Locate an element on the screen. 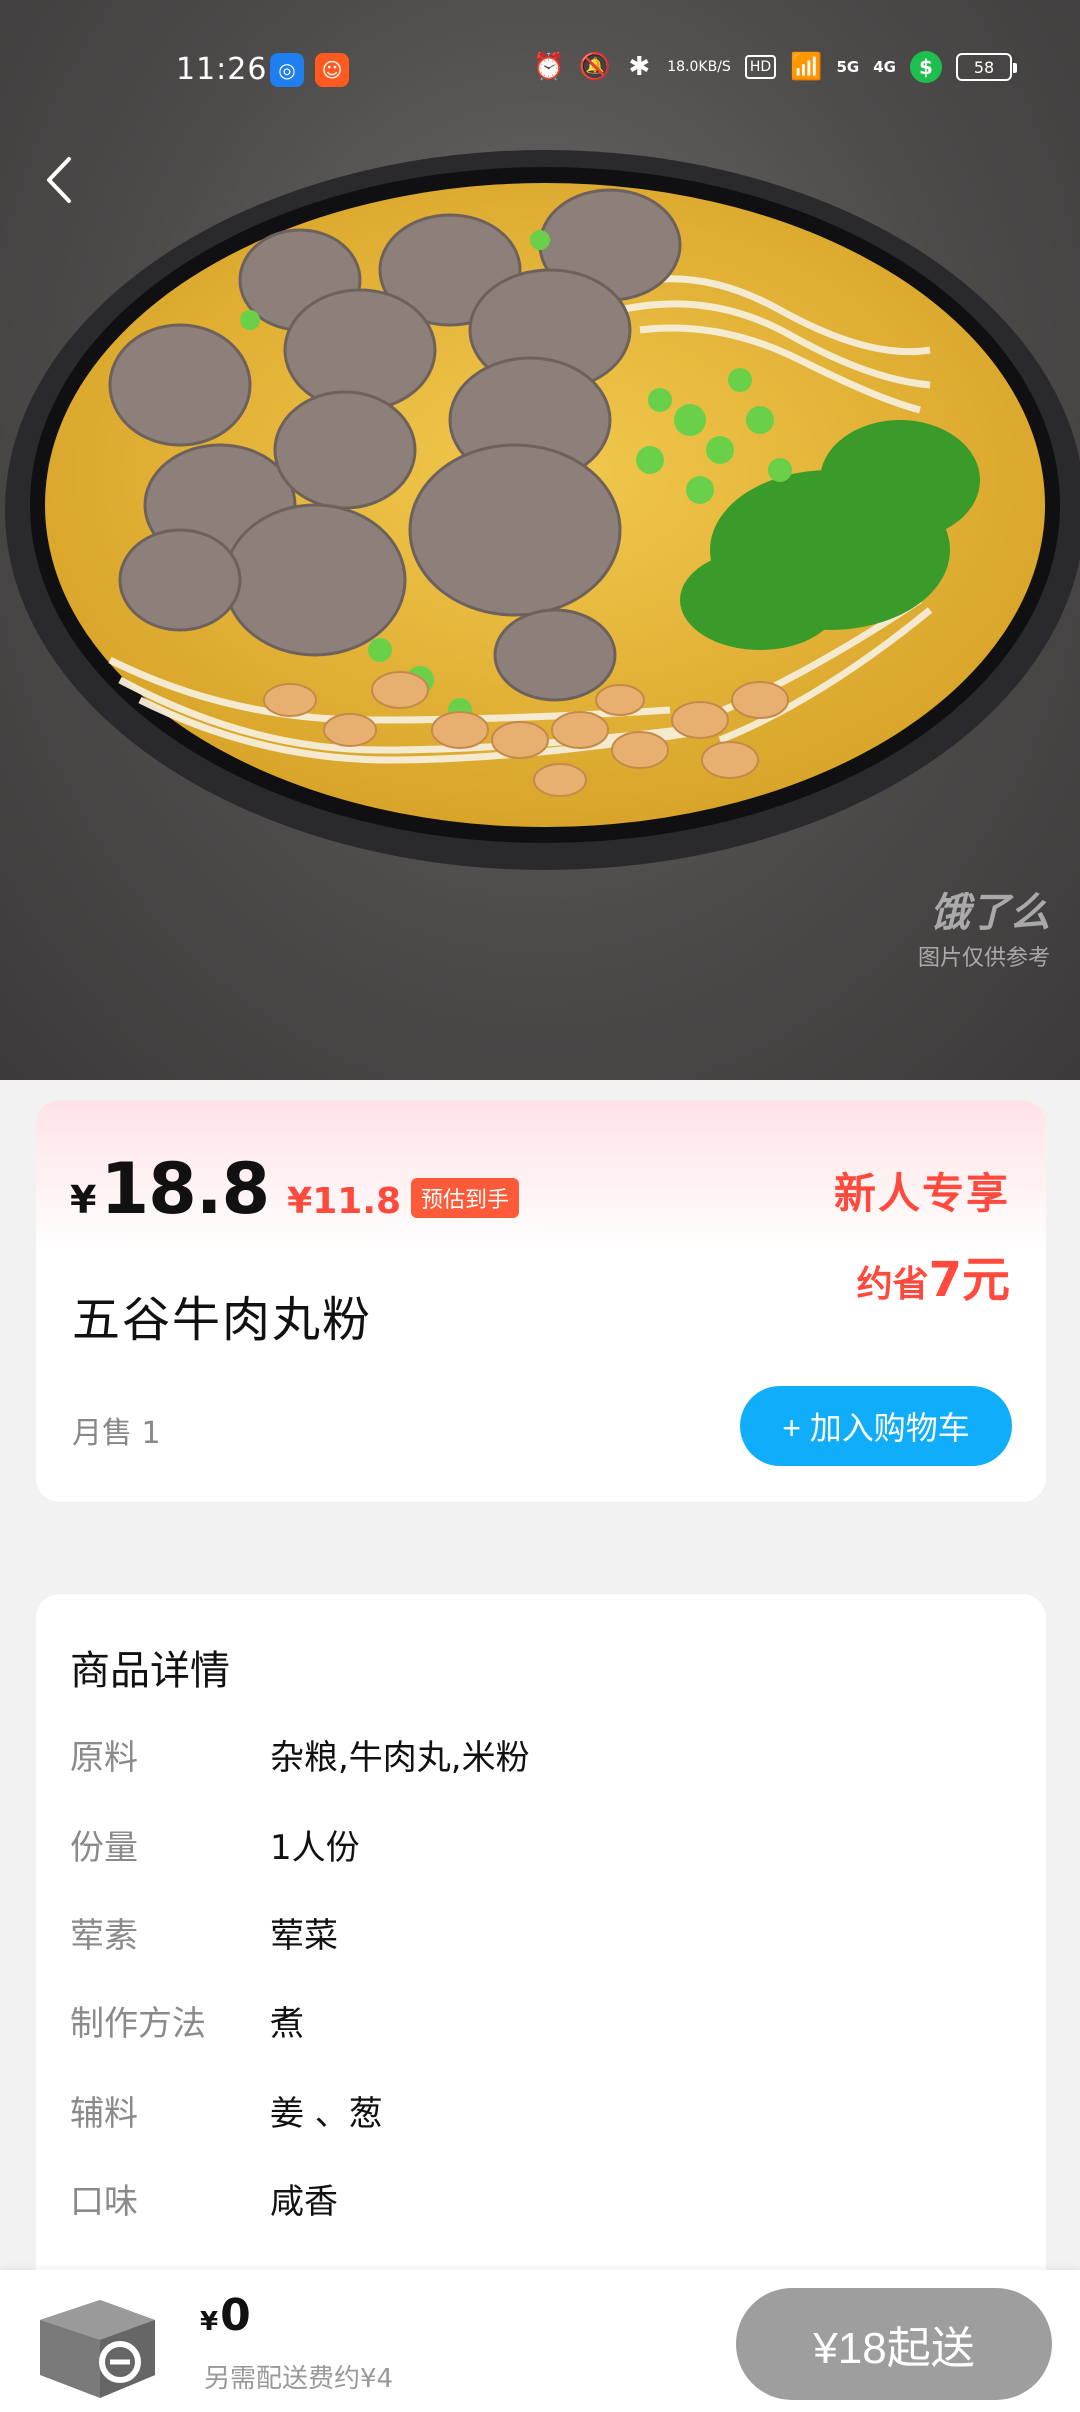  hd-voice-icon: HD is located at coordinates (760, 67).